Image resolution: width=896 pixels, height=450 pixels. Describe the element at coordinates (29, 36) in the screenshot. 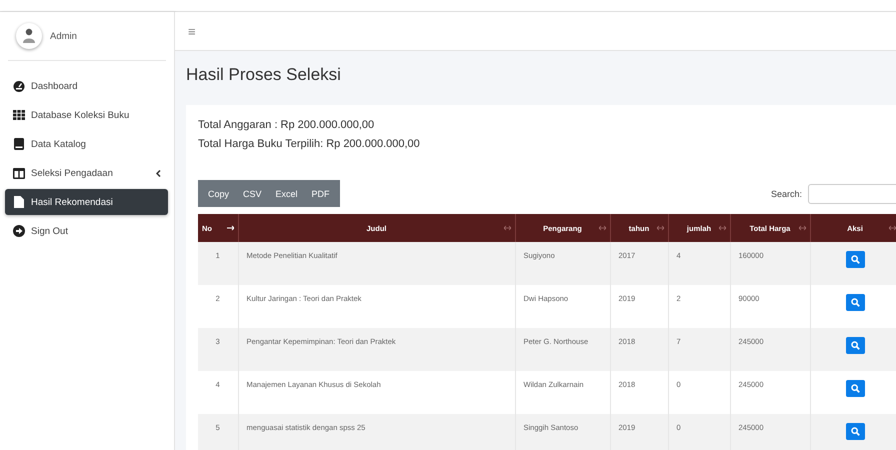

I see `person-icon` at that location.